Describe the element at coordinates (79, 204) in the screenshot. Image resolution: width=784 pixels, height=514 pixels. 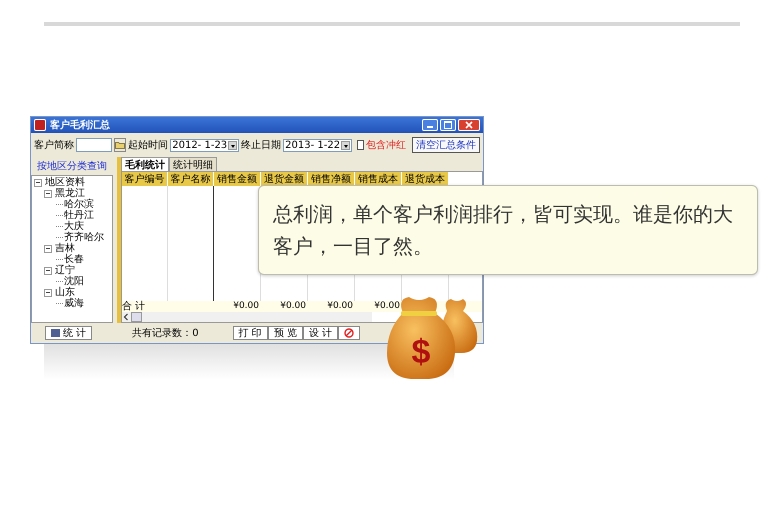
I see `tree-item: 哈尔滨` at that location.